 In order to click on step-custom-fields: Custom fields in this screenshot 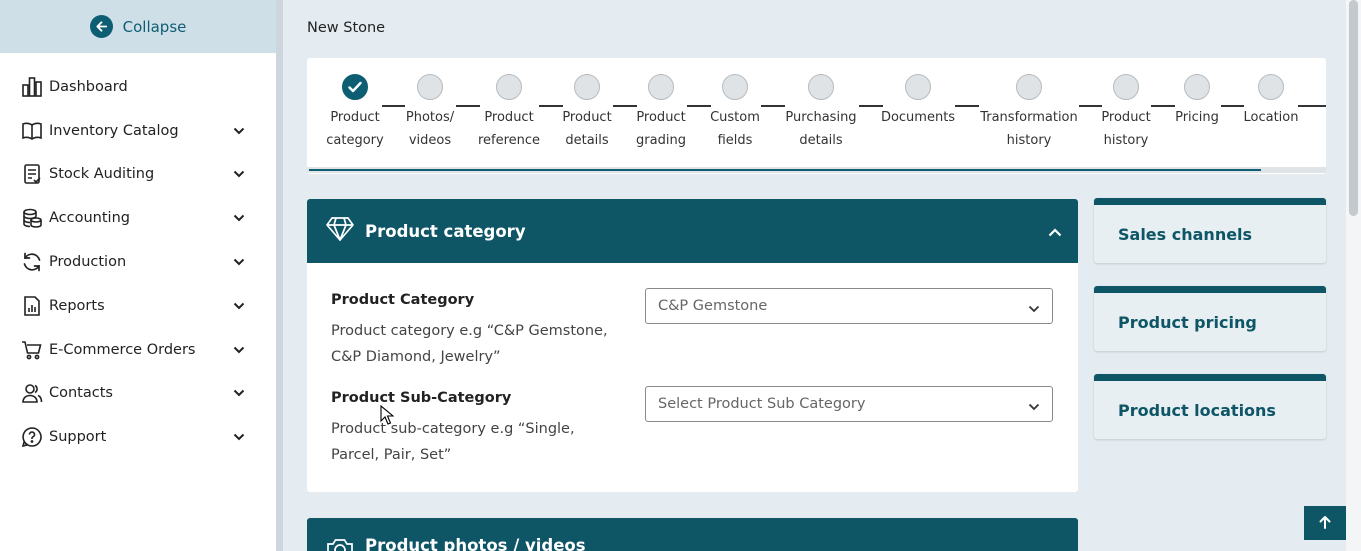, I will do `click(735, 113)`.